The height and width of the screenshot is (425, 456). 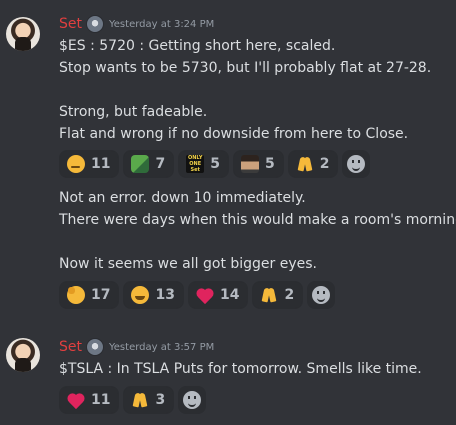 I want to click on laughing-face-icon, so click(x=140, y=295).